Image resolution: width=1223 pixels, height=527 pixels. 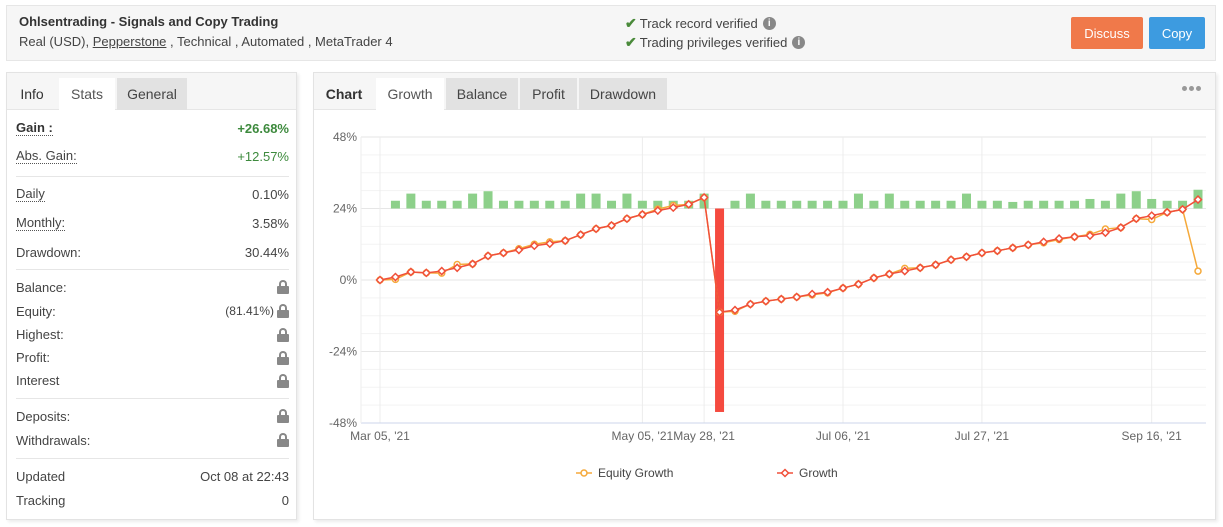 What do you see at coordinates (344, 94) in the screenshot?
I see `tab-chart: Chart` at bounding box center [344, 94].